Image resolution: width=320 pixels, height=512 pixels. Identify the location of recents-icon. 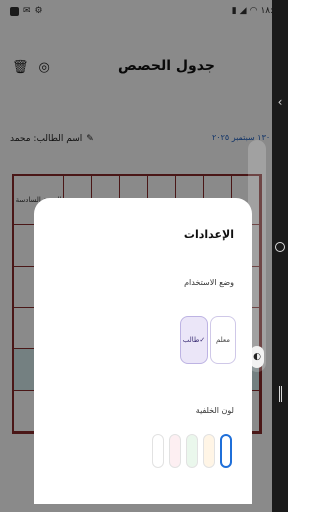
(280, 394).